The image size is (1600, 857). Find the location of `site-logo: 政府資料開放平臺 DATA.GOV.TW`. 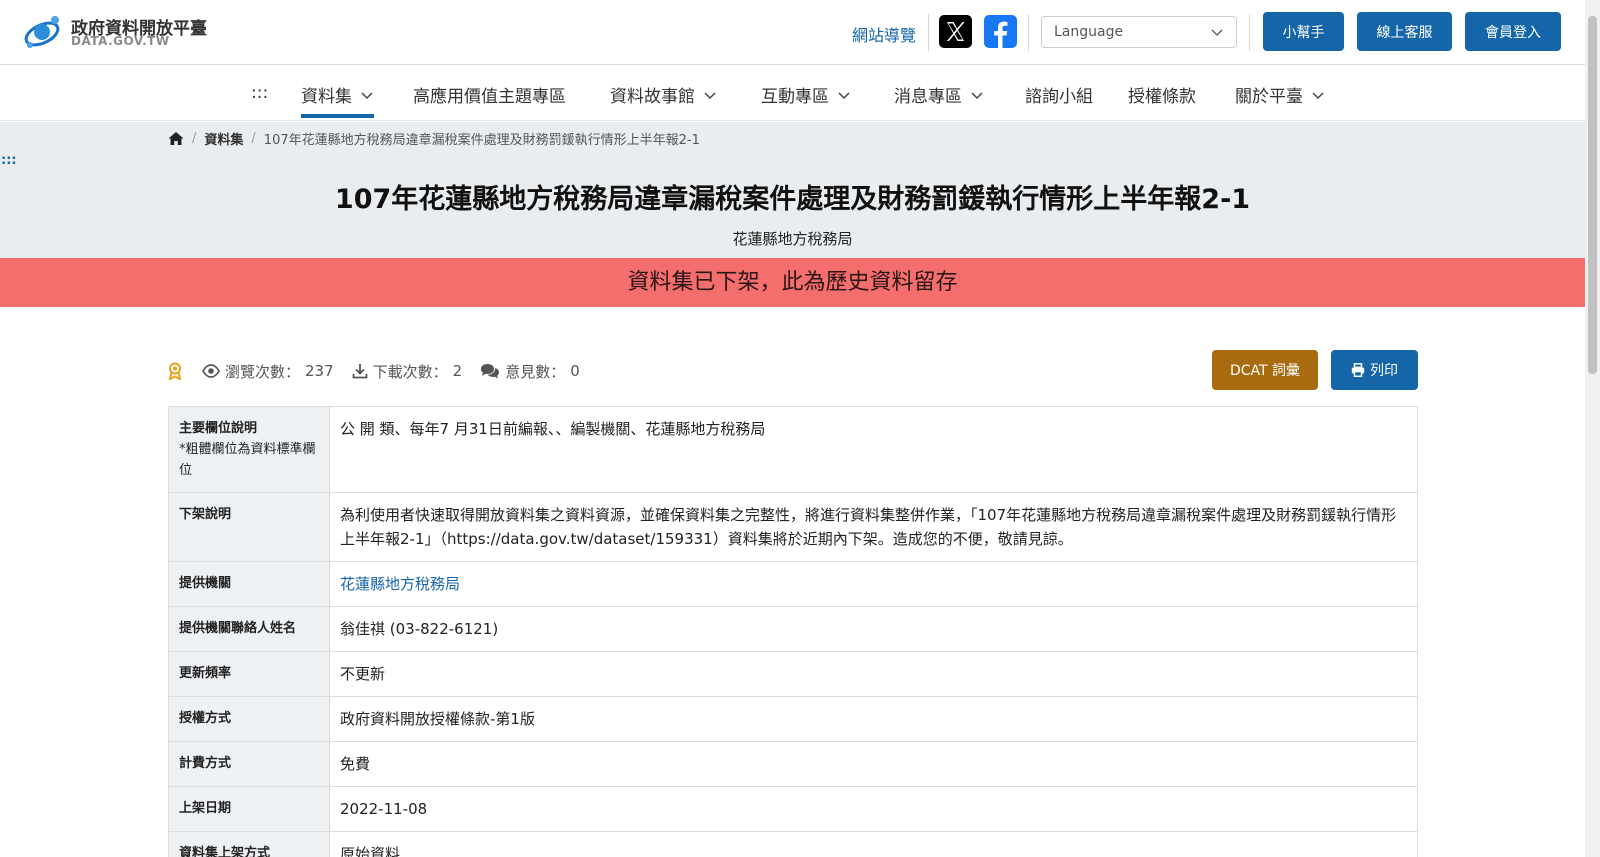

site-logo: 政府資料開放平臺 DATA.GOV.TW is located at coordinates (122, 32).